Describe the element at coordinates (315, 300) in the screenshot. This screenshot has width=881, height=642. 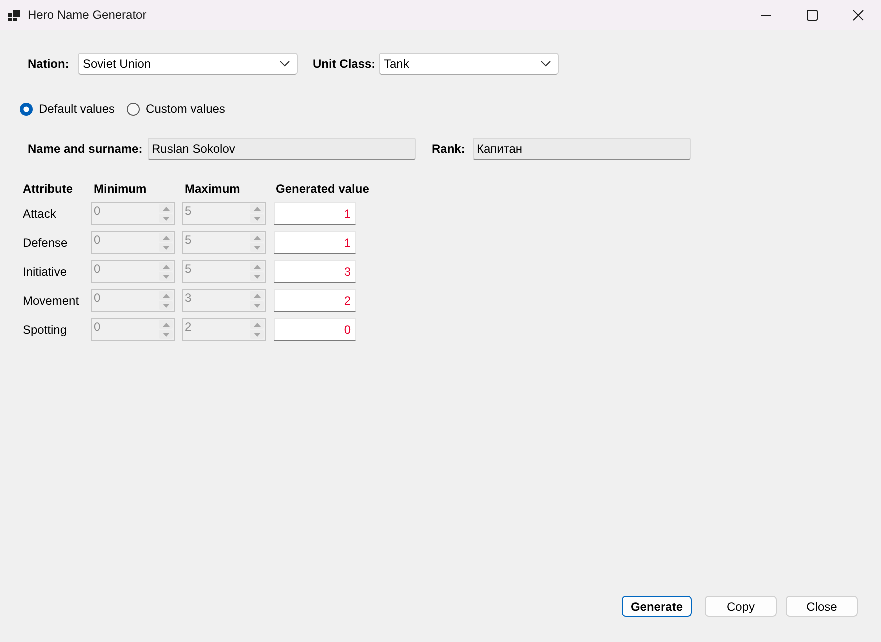
I see `generated-value-field: 2` at that location.